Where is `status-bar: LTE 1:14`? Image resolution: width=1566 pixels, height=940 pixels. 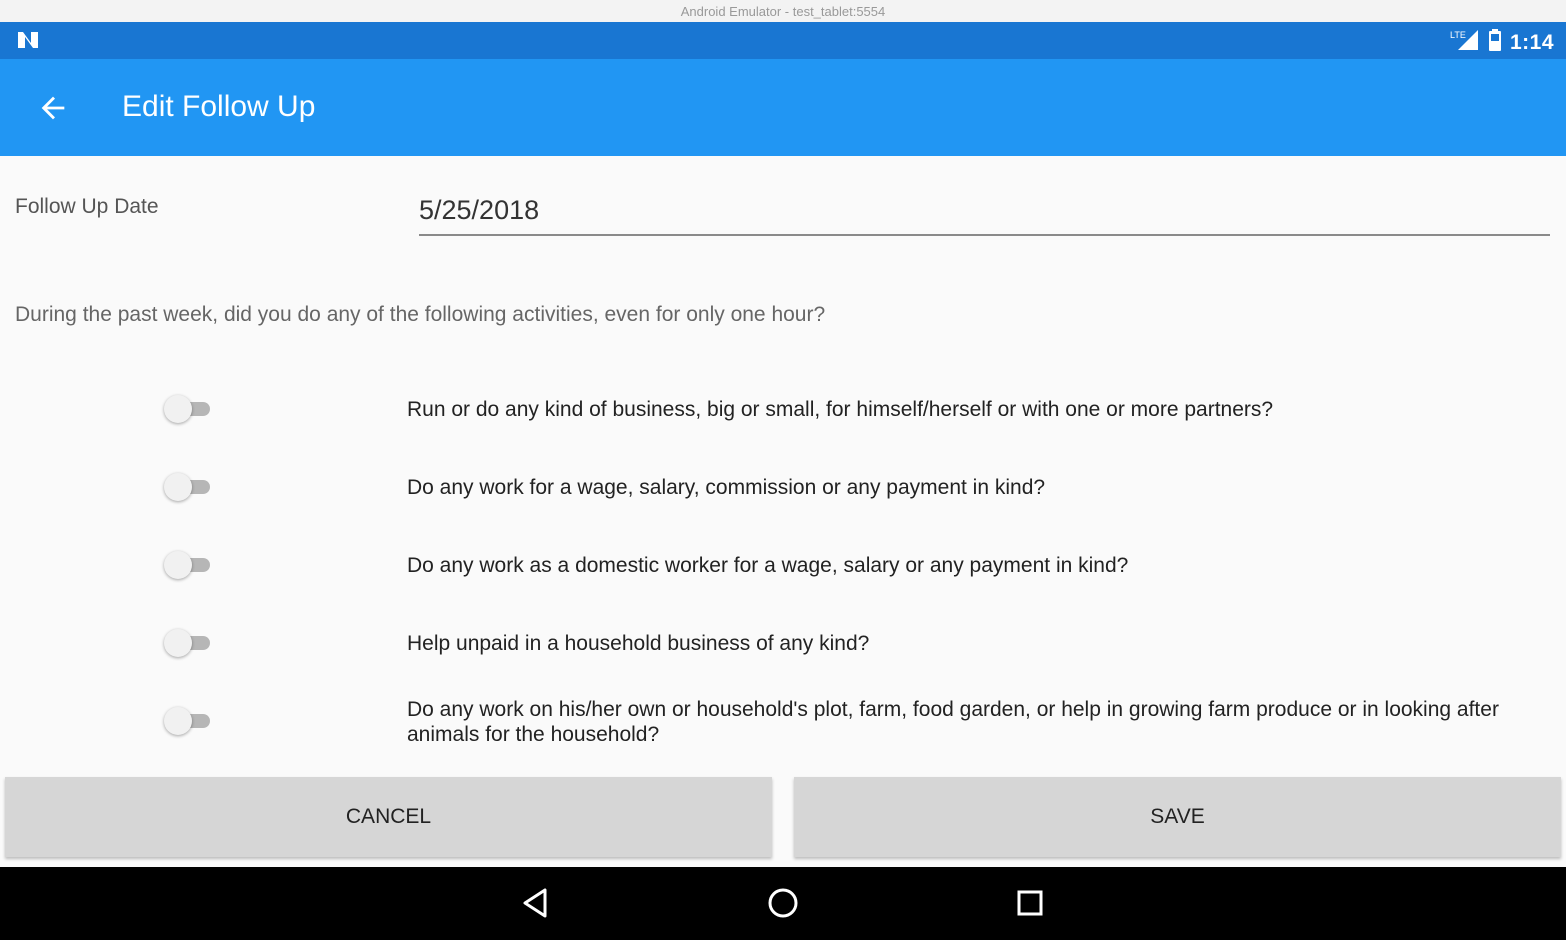 status-bar: LTE 1:14 is located at coordinates (783, 40).